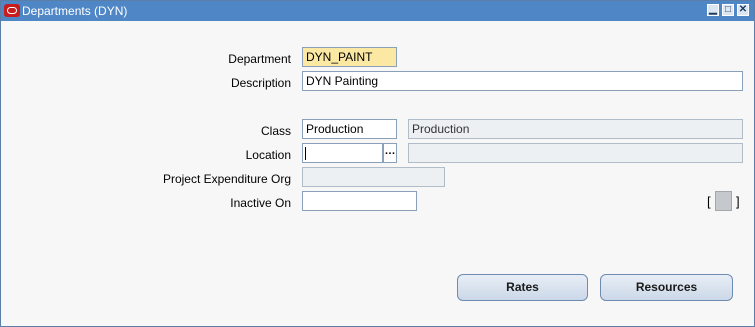 This screenshot has height=327, width=755. Describe the element at coordinates (268, 155) in the screenshot. I see `location-label: Location` at that location.